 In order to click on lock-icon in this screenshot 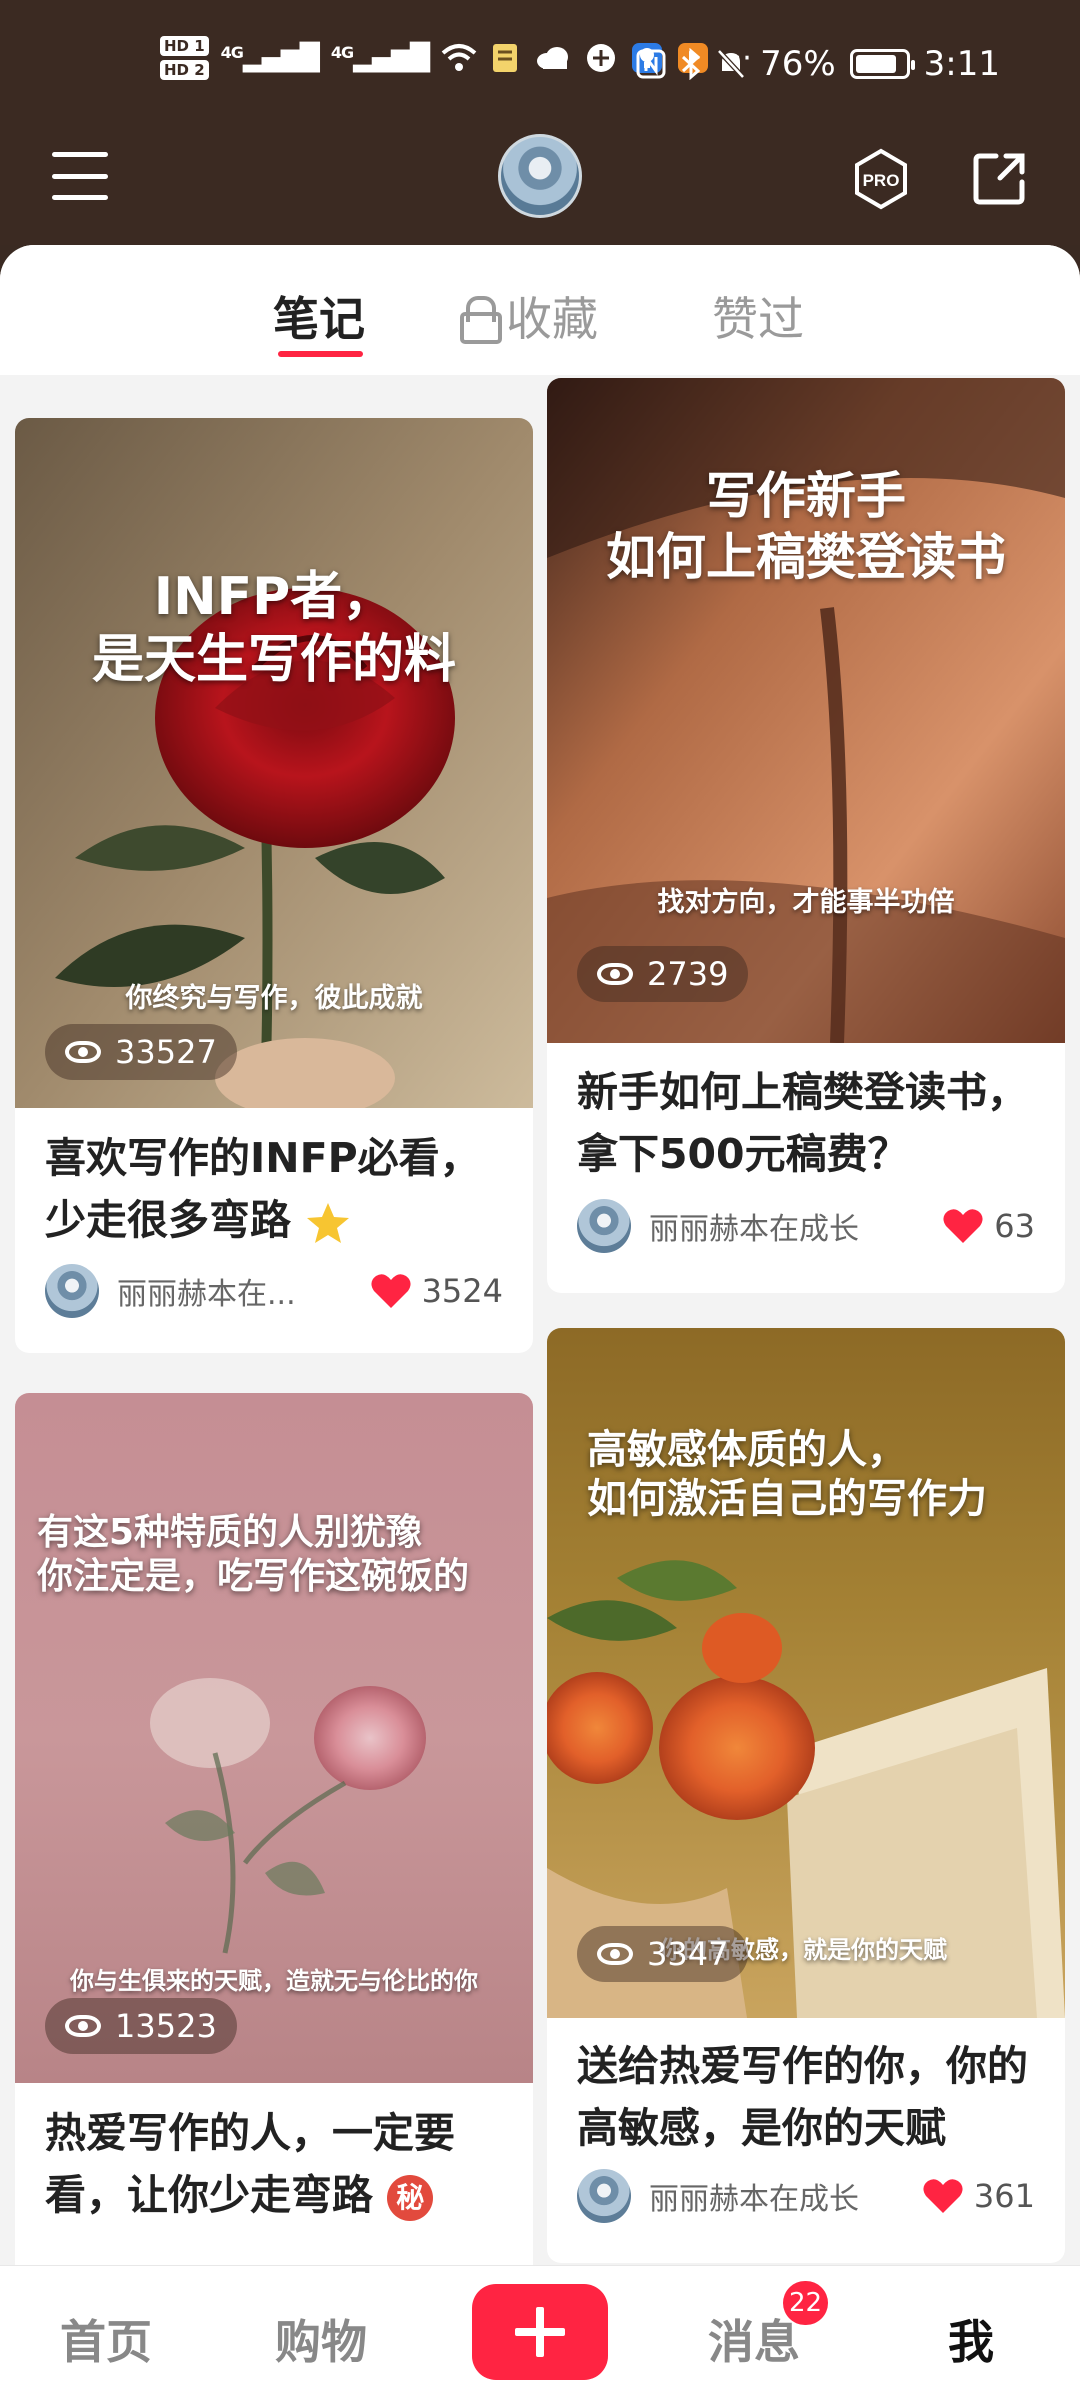, I will do `click(481, 320)`.